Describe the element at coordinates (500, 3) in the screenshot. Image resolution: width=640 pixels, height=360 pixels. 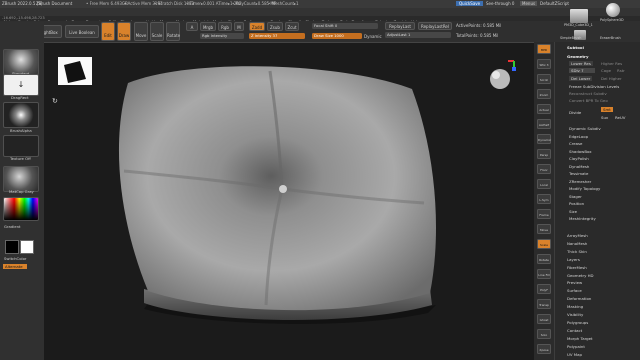
I see `see-through-slider: See-through 0` at that location.